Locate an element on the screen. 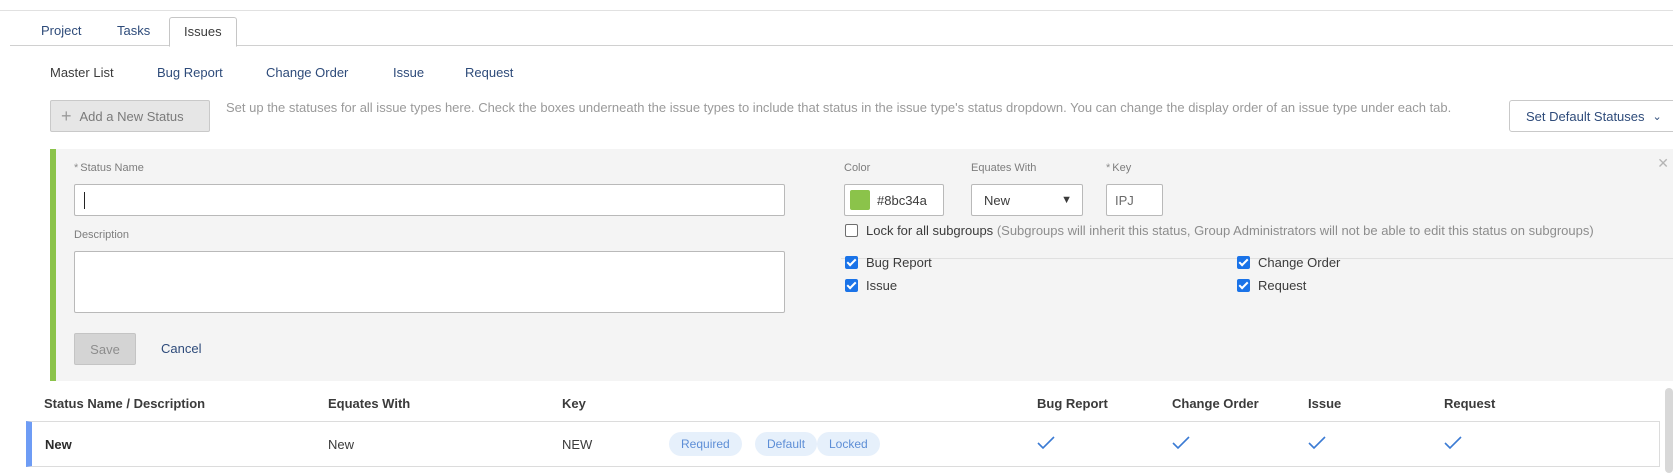  request-checkbox is located at coordinates (1243, 285).